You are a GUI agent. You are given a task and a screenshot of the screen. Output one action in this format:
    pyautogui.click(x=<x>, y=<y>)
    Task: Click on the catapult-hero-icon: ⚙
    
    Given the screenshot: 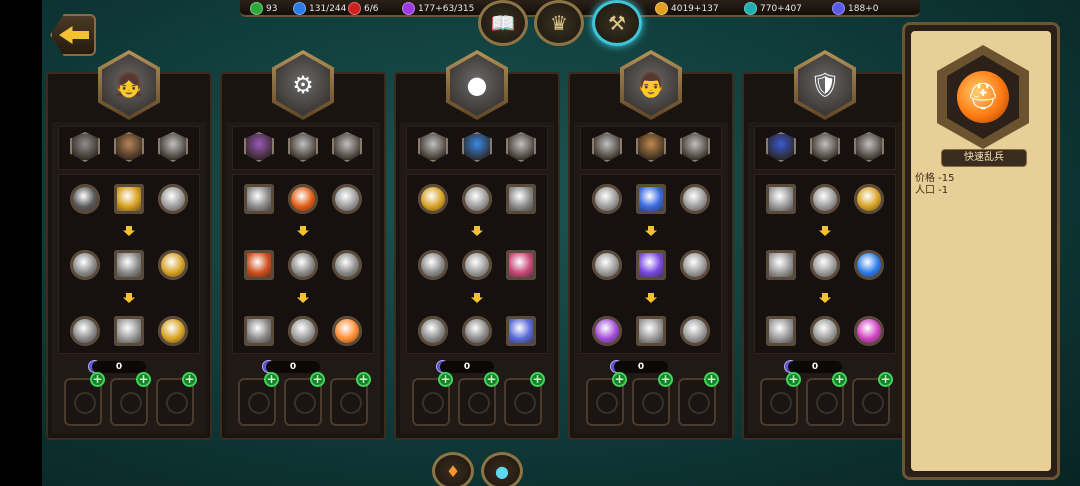 What is the action you would take?
    pyautogui.click(x=303, y=85)
    